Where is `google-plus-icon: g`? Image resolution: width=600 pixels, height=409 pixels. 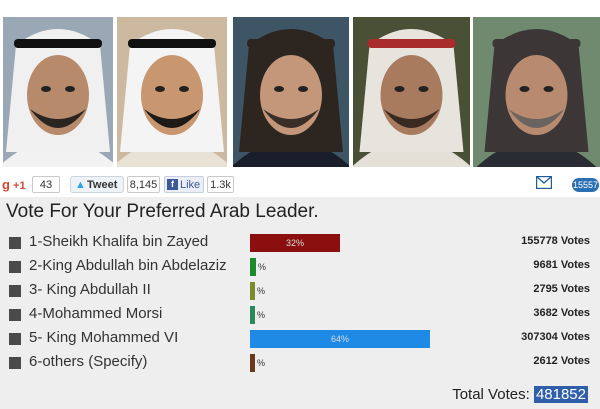
google-plus-icon: g is located at coordinates (6, 184).